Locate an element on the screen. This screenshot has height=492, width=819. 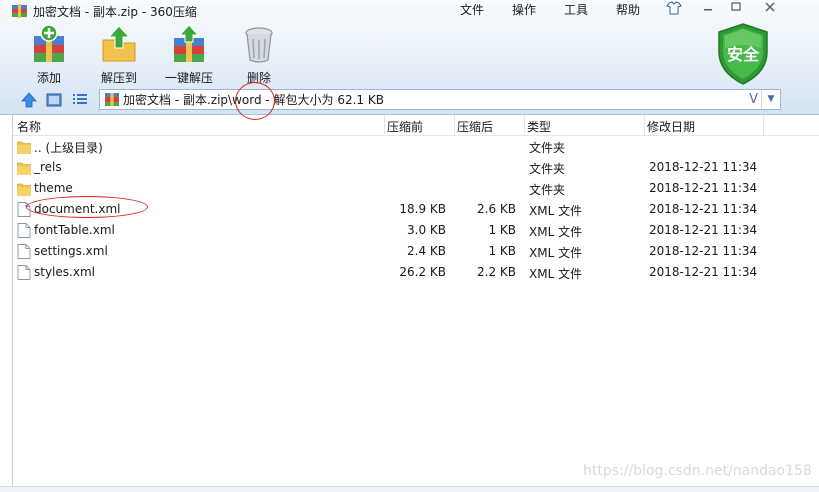
file-original-size: 2.4 KB is located at coordinates (426, 251).